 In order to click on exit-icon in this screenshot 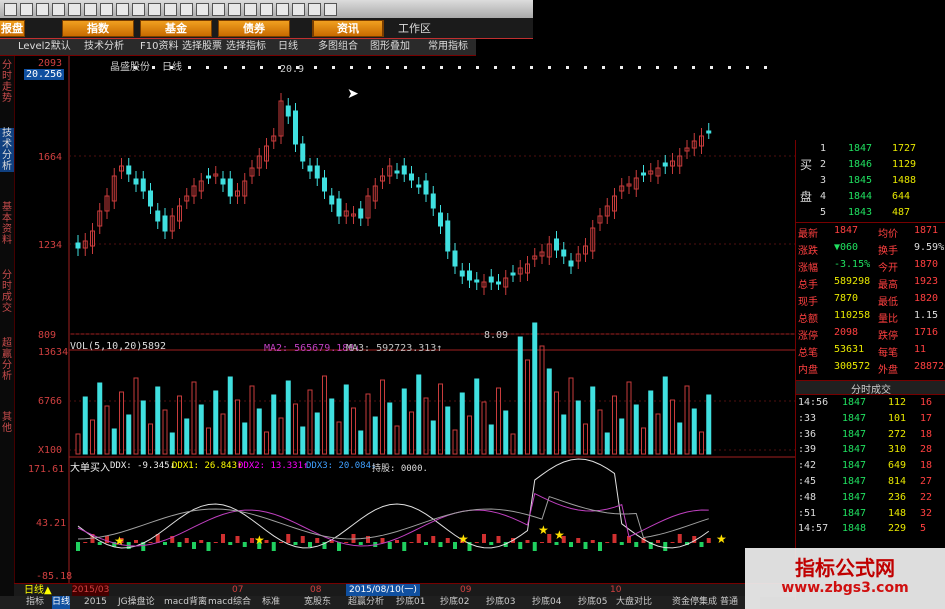, I will do `click(330, 9)`.